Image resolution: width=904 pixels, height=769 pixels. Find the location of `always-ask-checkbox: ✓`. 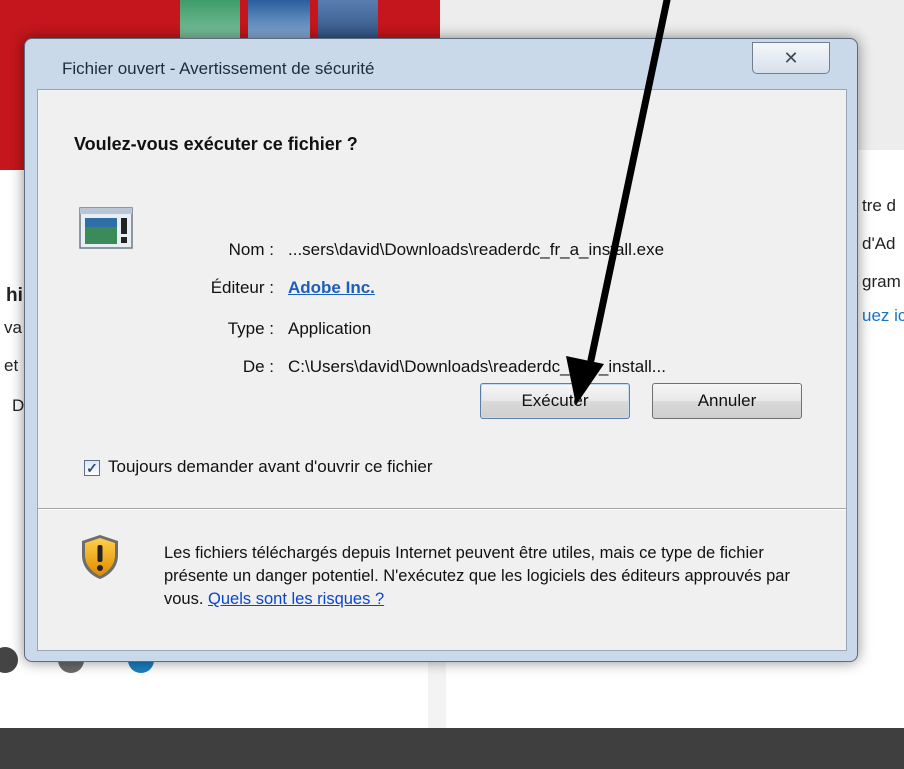

always-ask-checkbox: ✓ is located at coordinates (92, 468).